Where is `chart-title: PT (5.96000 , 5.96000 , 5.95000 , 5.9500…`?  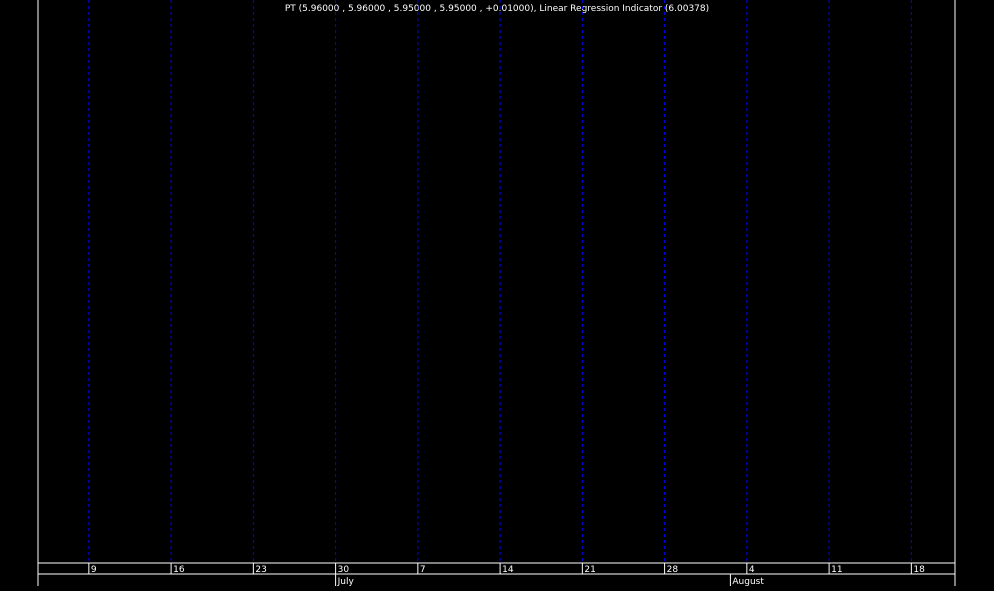 chart-title: PT (5.96000 , 5.96000 , 5.95000 , 5.9500… is located at coordinates (497, 9).